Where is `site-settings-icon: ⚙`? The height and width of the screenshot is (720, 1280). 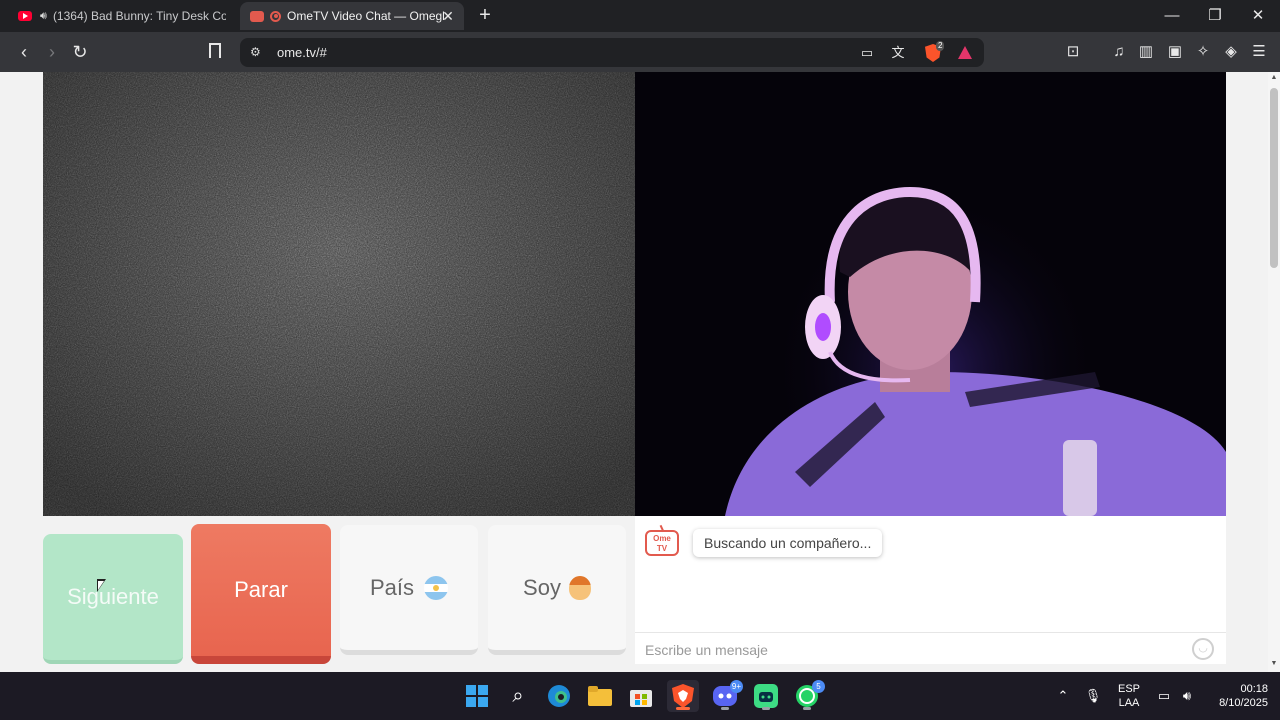 site-settings-icon: ⚙ is located at coordinates (257, 52).